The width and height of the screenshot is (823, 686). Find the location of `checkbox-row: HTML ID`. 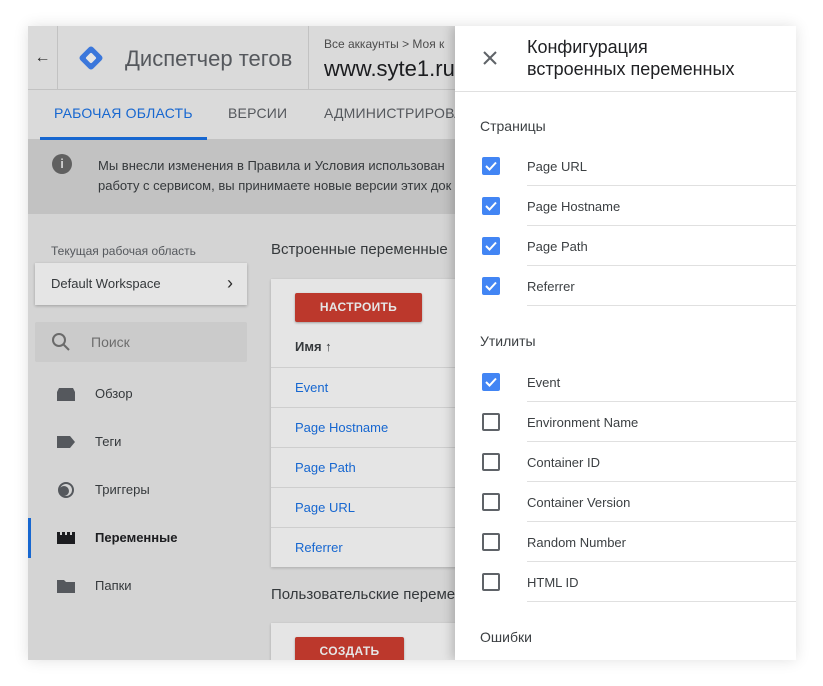

checkbox-row: HTML ID is located at coordinates (625, 582).